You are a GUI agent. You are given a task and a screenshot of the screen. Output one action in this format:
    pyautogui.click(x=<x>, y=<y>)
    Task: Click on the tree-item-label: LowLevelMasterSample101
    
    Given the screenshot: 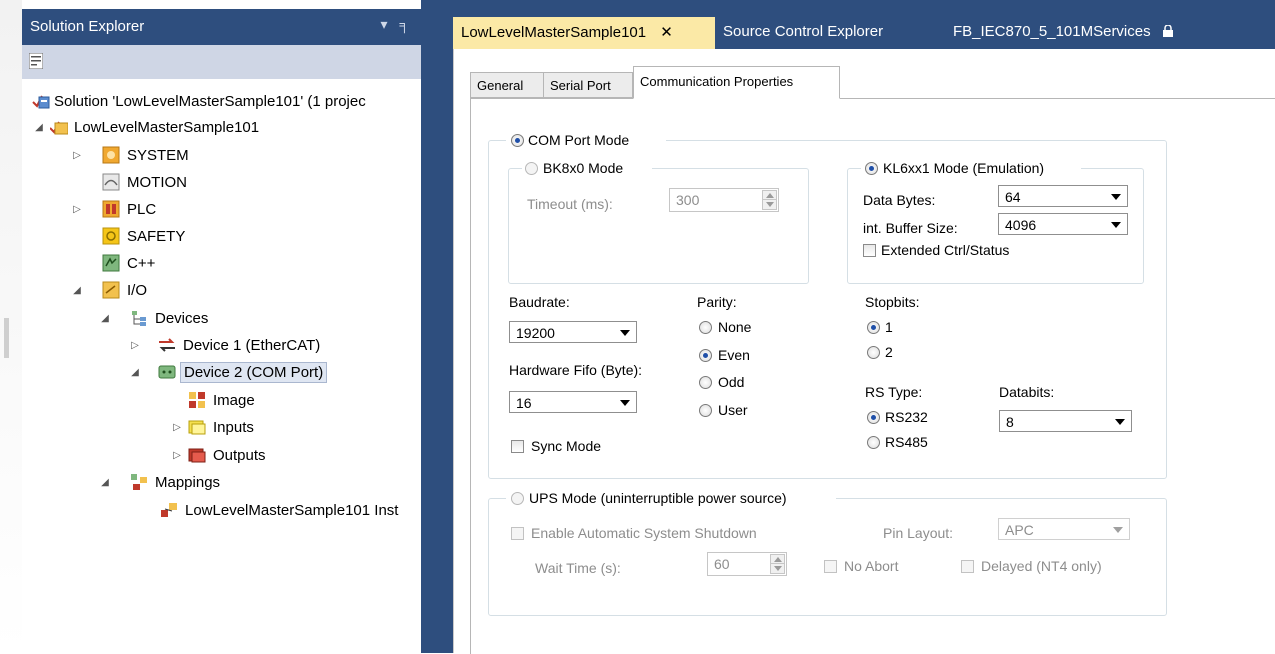 What is the action you would take?
    pyautogui.click(x=167, y=127)
    